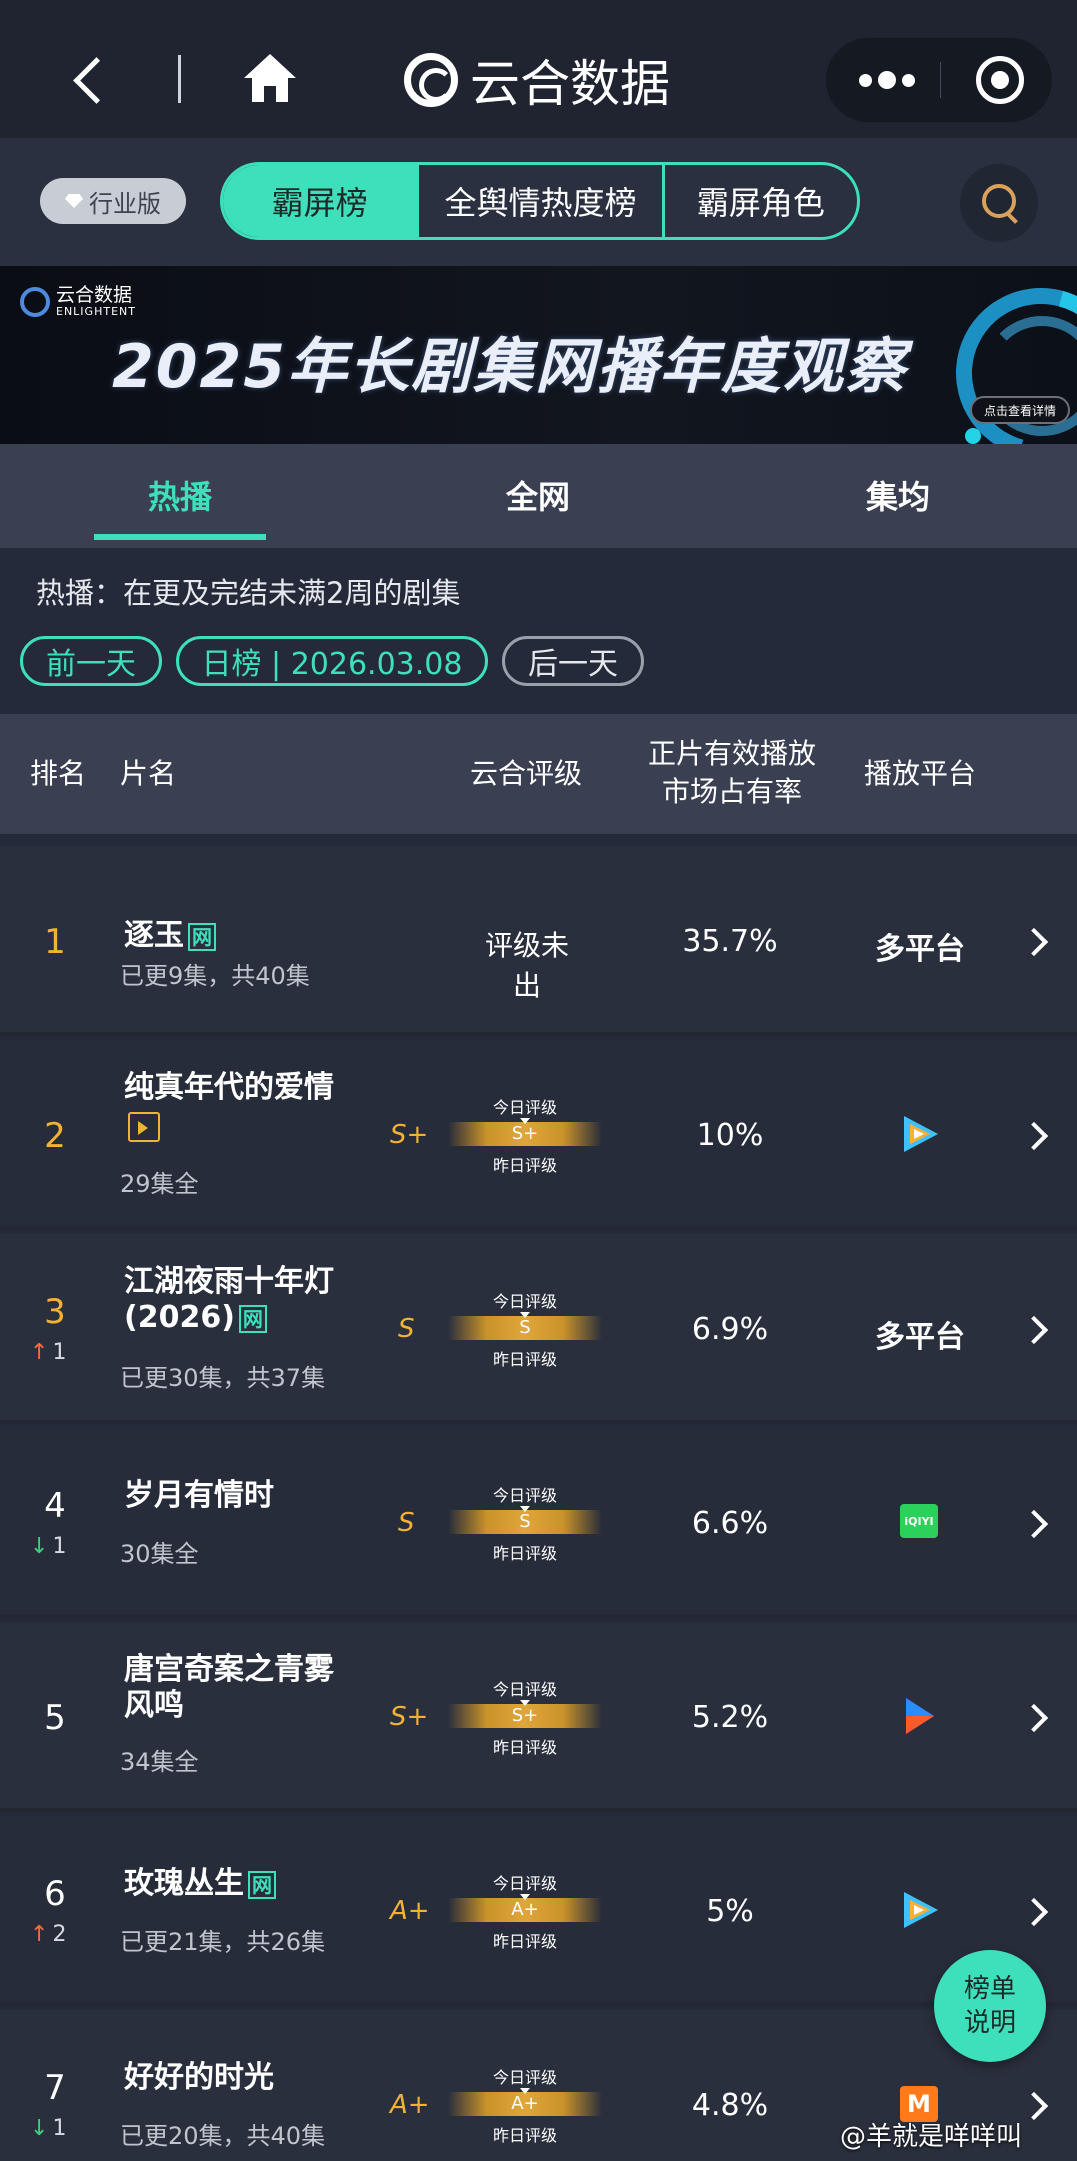 This screenshot has height=2161, width=1077. I want to click on show-title-text: 玫瑰丛生, so click(184, 1883).